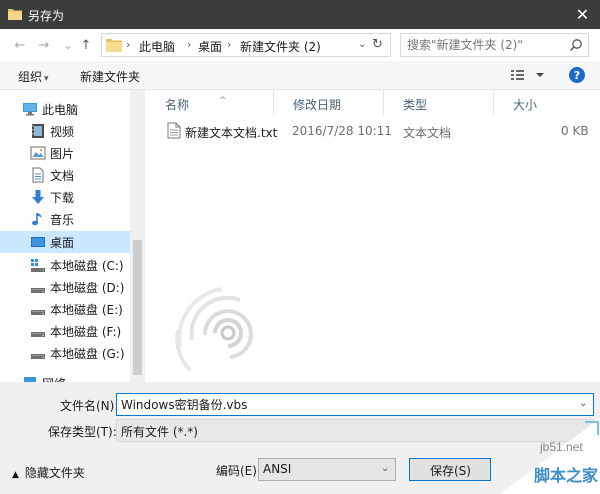 The height and width of the screenshot is (494, 600). I want to click on column-header-date: 修改日期, so click(328, 103).